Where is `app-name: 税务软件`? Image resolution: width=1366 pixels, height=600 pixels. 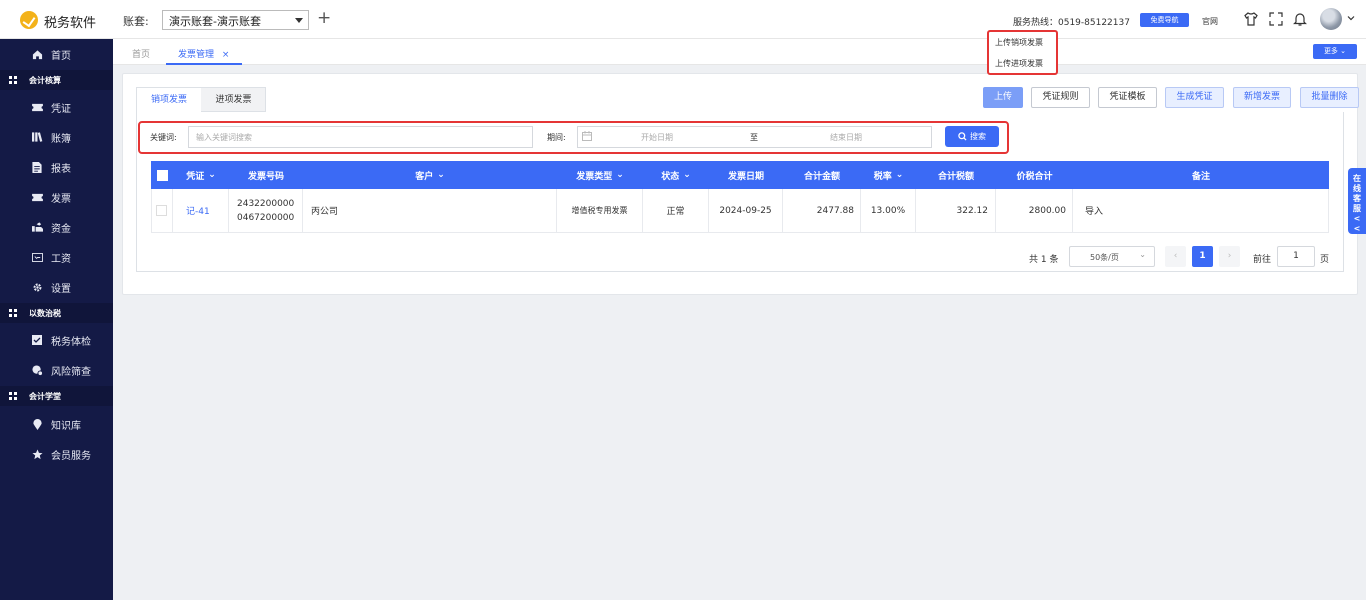 app-name: 税务软件 is located at coordinates (70, 23).